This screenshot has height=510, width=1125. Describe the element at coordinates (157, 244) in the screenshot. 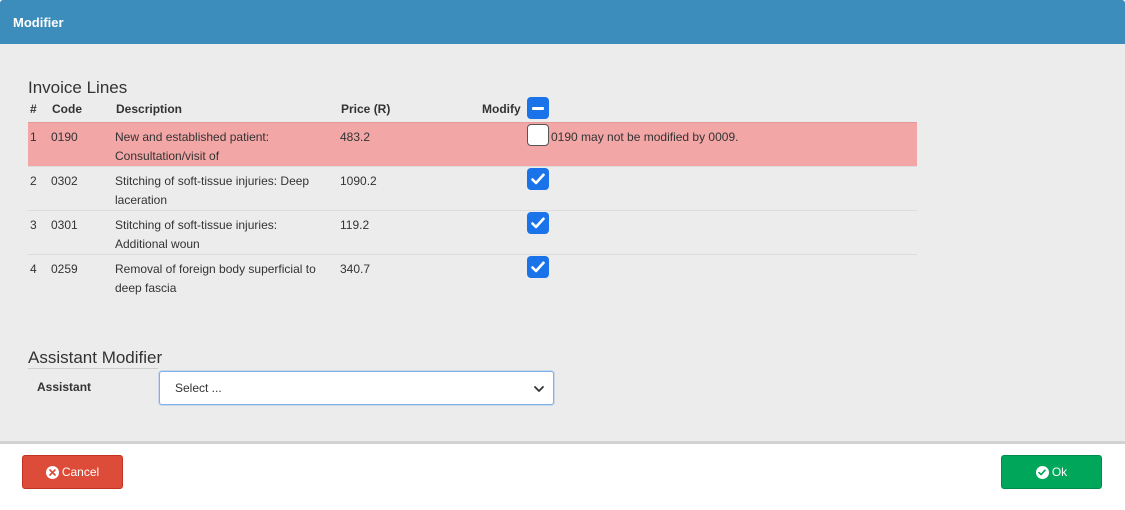

I see `row-description-line: Additional woun` at that location.